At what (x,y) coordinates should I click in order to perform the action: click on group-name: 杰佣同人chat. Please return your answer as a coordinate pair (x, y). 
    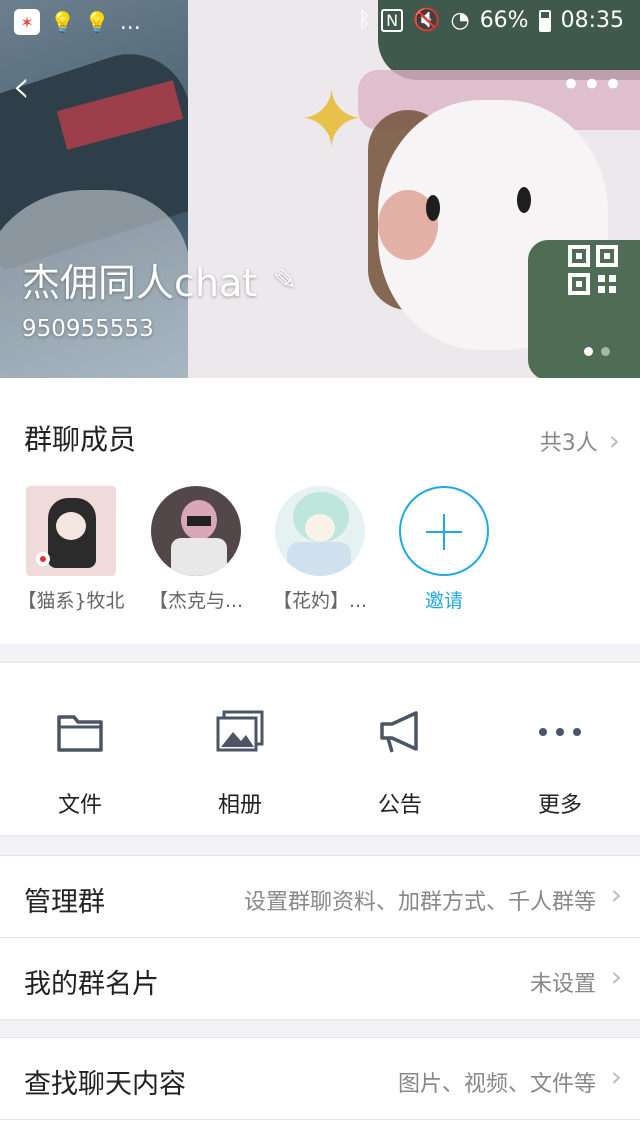
    Looking at the image, I should click on (140, 283).